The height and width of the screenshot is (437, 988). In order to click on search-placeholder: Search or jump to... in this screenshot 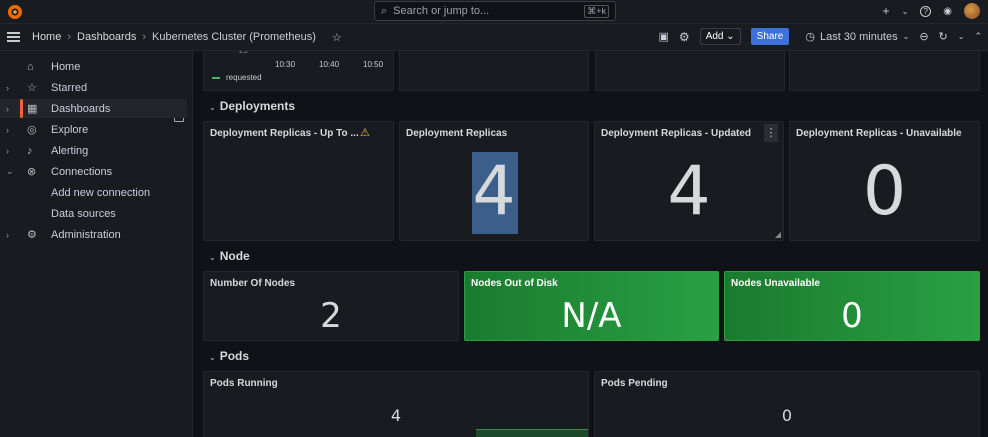, I will do `click(441, 11)`.